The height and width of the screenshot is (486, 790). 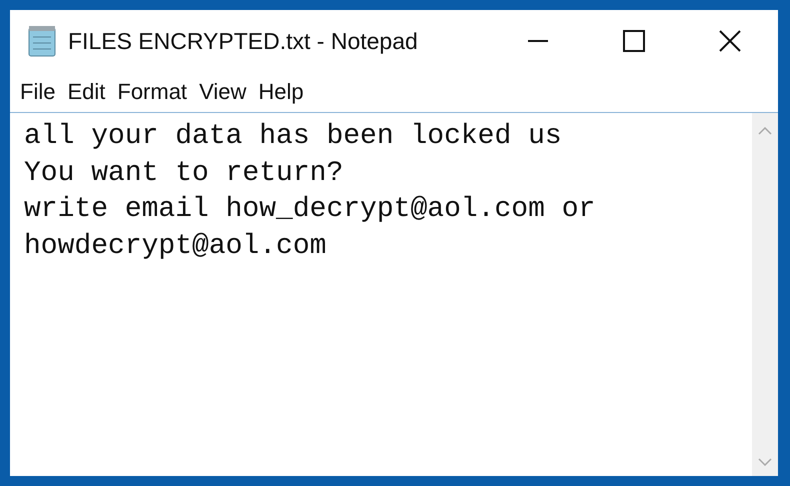 What do you see at coordinates (184, 173) in the screenshot?
I see `text-line: You want to return?` at bounding box center [184, 173].